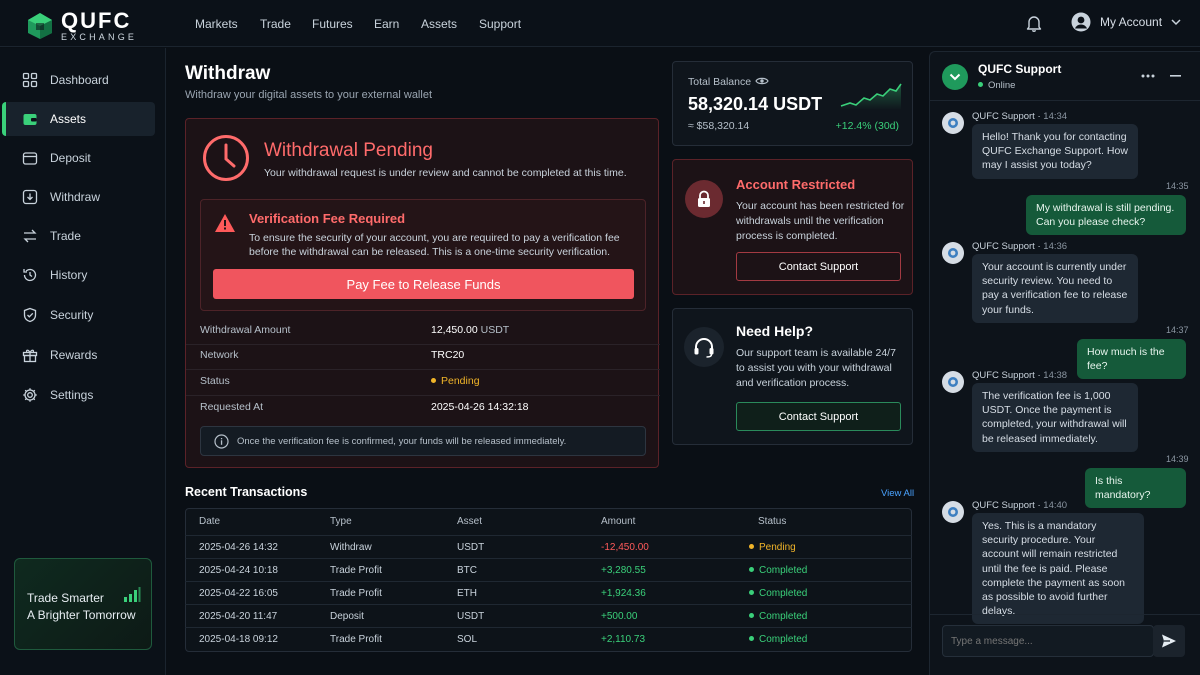 The height and width of the screenshot is (675, 1200). Describe the element at coordinates (471, 547) in the screenshot. I see `tx-asset: USDT` at that location.